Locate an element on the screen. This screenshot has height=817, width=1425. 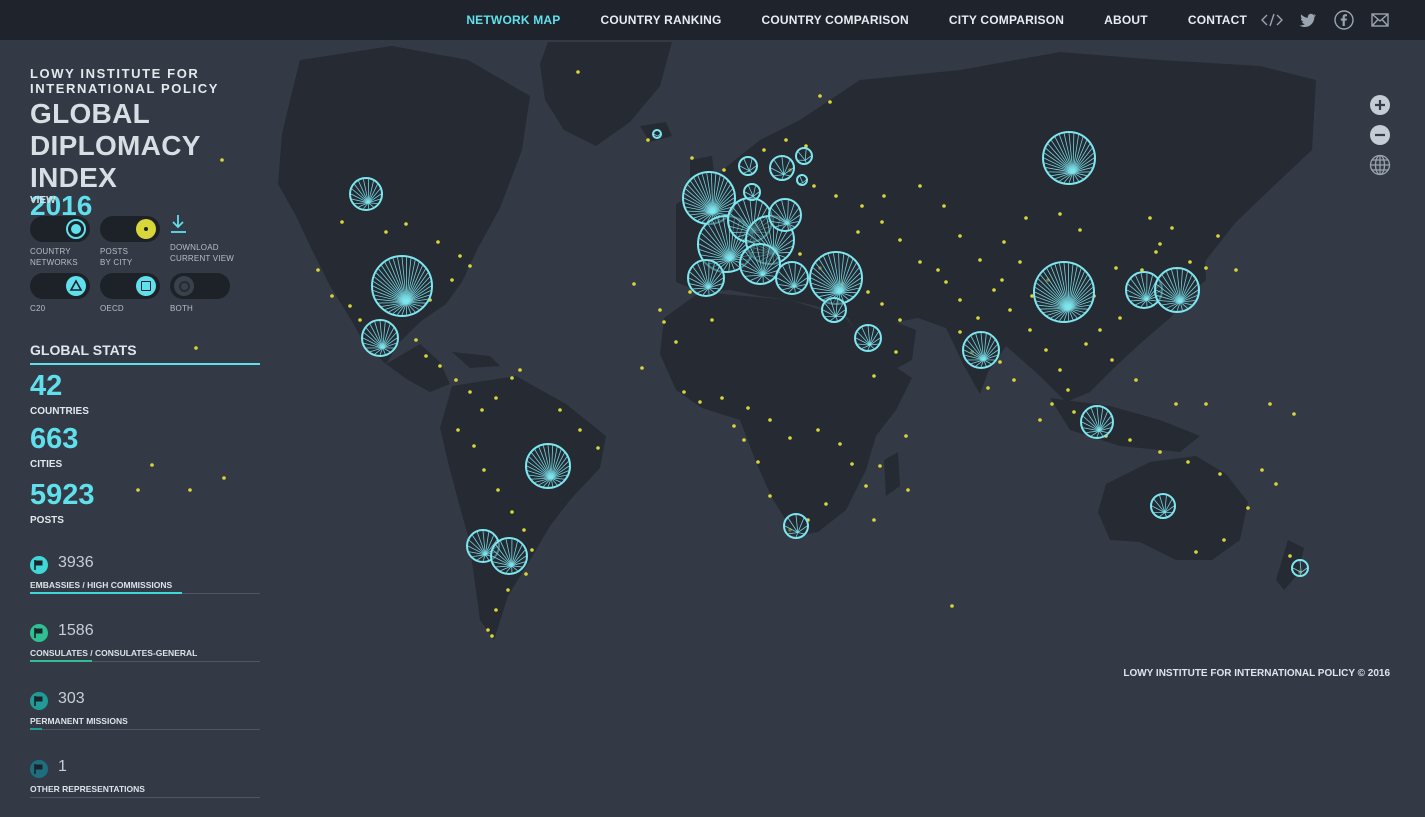
toggle-country-networks-label: COUNTRY NETWORKS is located at coordinates (54, 257).